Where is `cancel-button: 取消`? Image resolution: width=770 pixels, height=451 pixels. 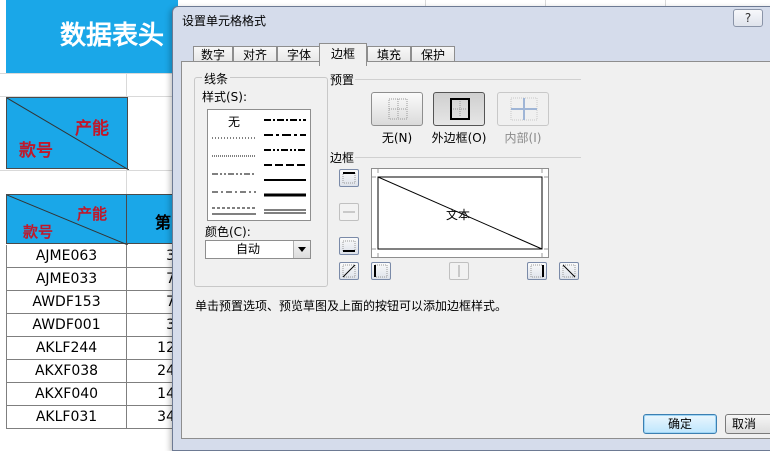 cancel-button: 取消 is located at coordinates (747, 424).